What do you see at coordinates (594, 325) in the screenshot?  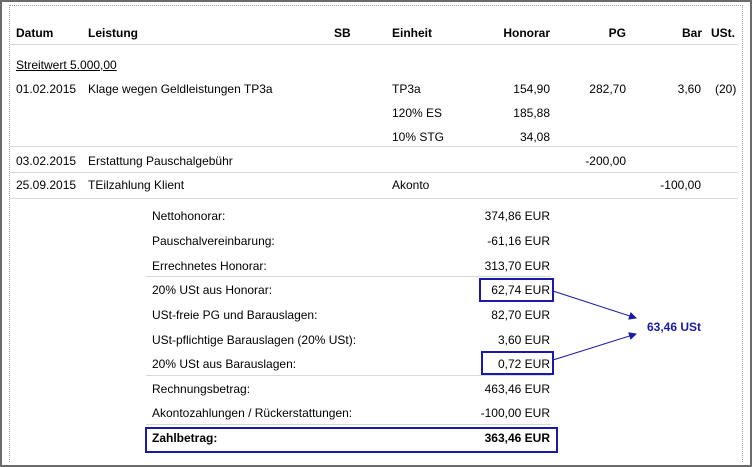 I see `callout-arrows` at bounding box center [594, 325].